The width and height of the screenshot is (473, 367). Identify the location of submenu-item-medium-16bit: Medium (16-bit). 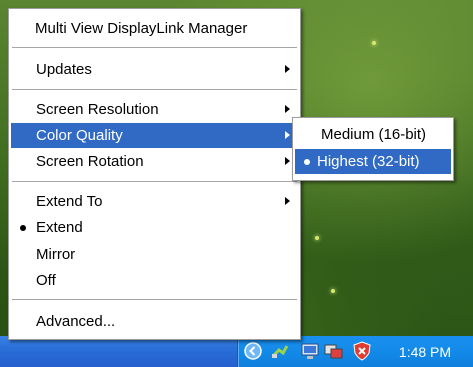
(373, 134).